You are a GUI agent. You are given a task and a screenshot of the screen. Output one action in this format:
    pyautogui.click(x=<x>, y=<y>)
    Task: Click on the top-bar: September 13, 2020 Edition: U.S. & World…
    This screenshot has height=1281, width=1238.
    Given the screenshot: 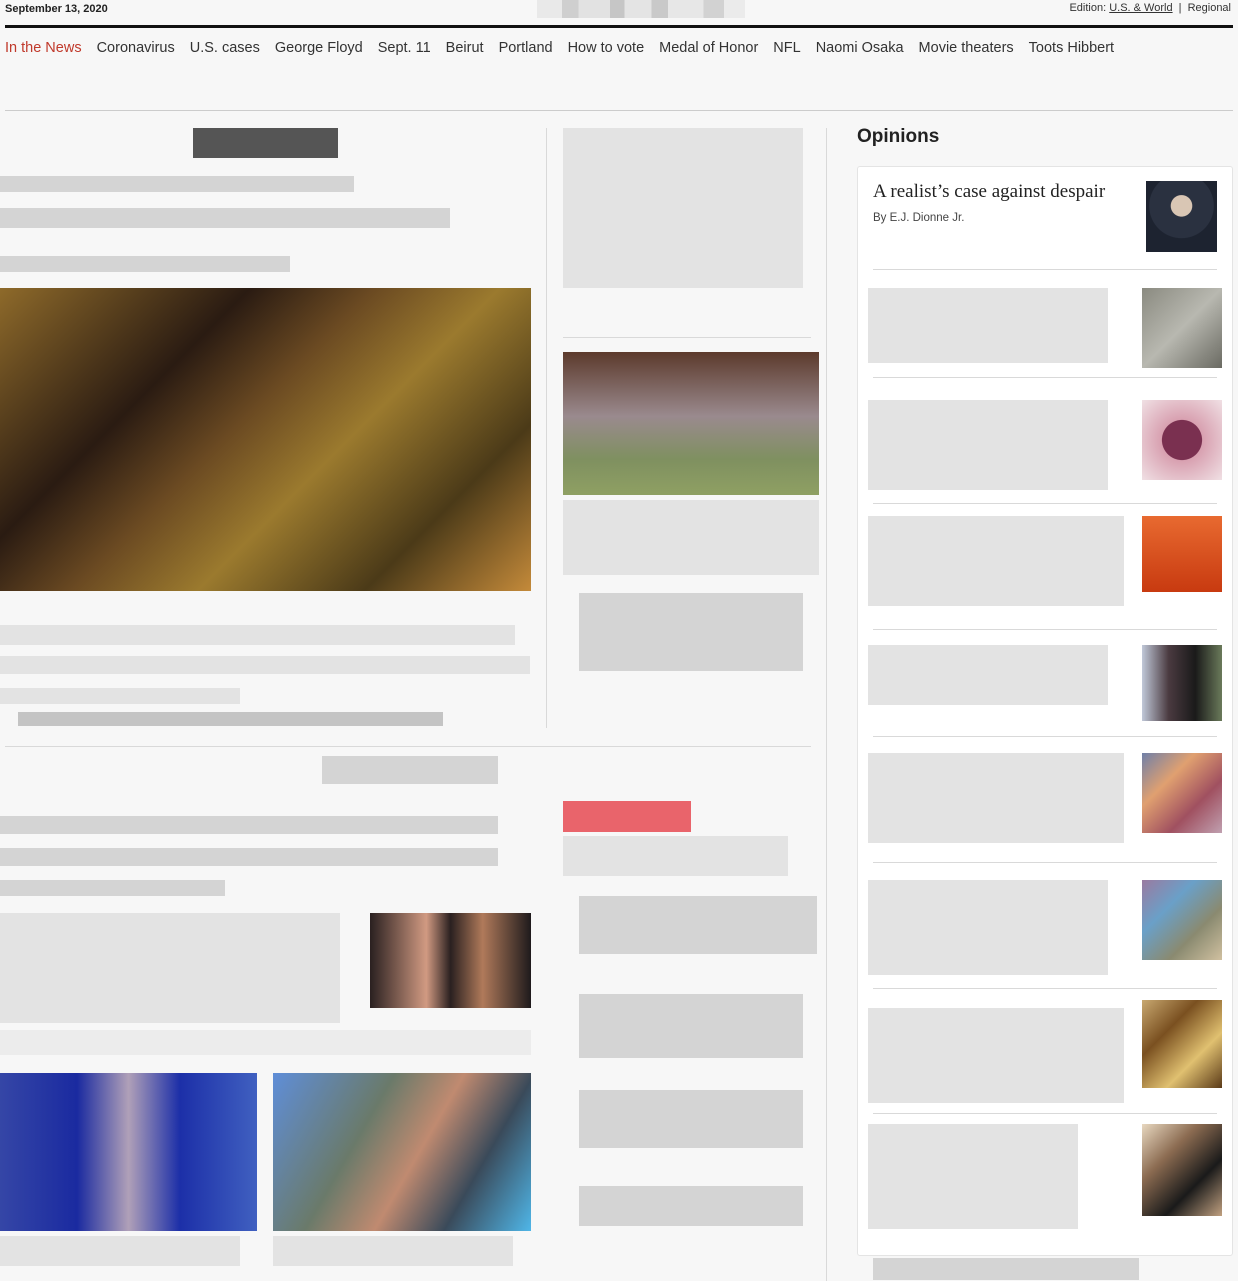 What is the action you would take?
    pyautogui.click(x=619, y=14)
    